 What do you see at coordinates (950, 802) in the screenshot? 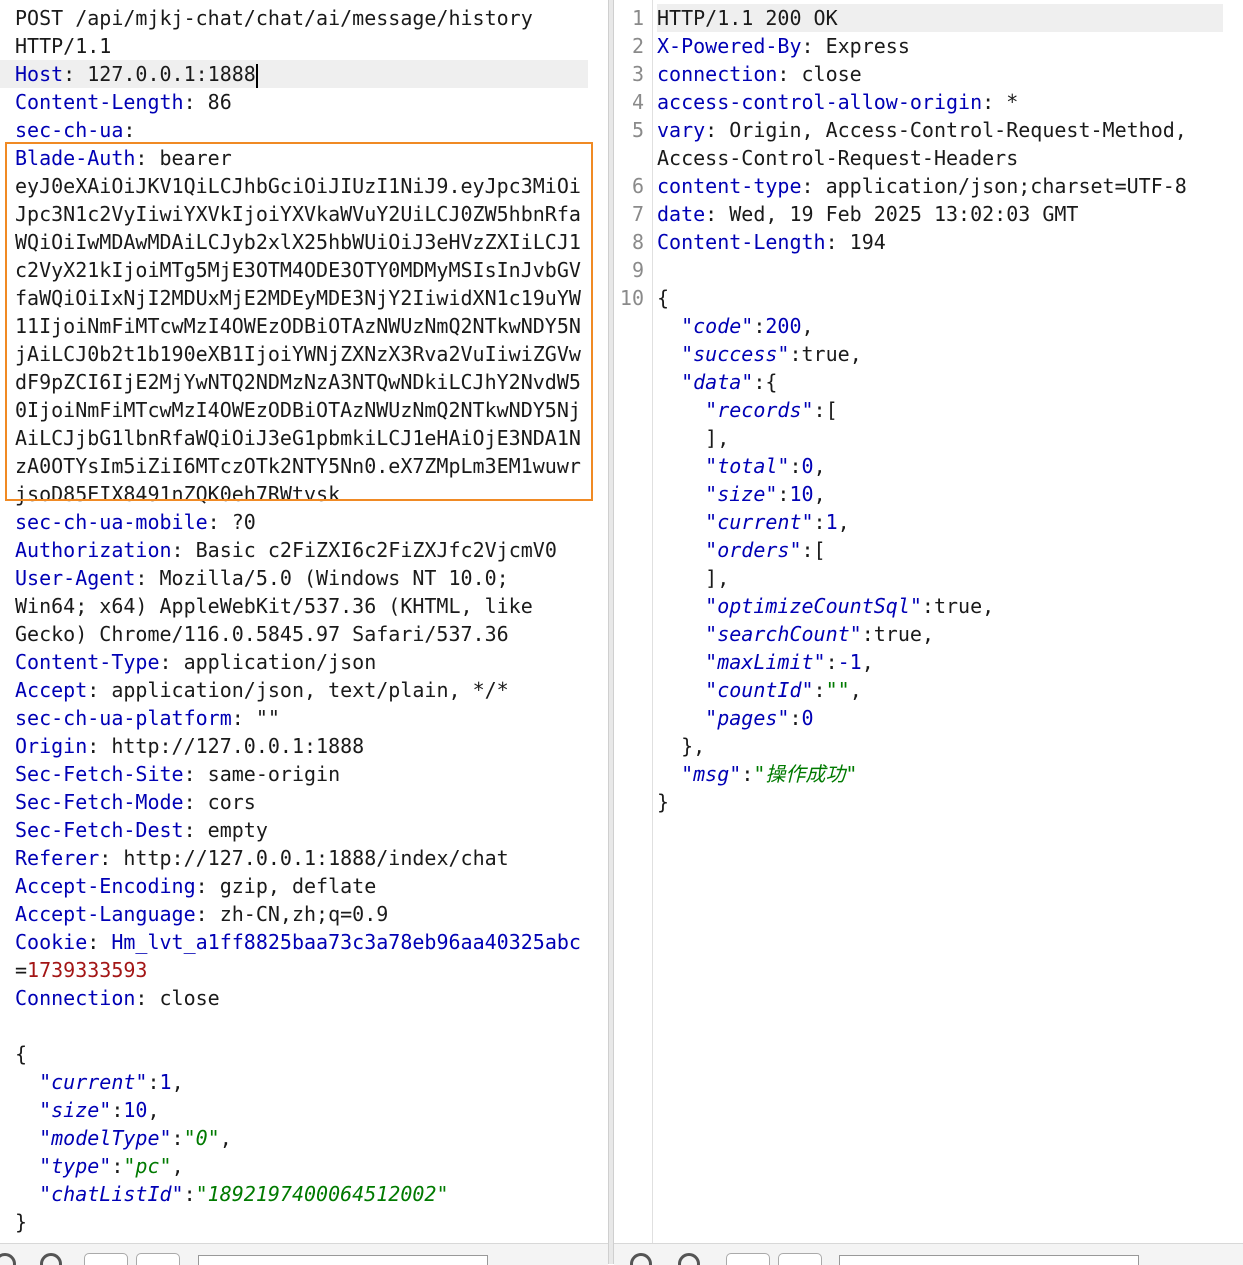
I see `code-line: }` at bounding box center [950, 802].